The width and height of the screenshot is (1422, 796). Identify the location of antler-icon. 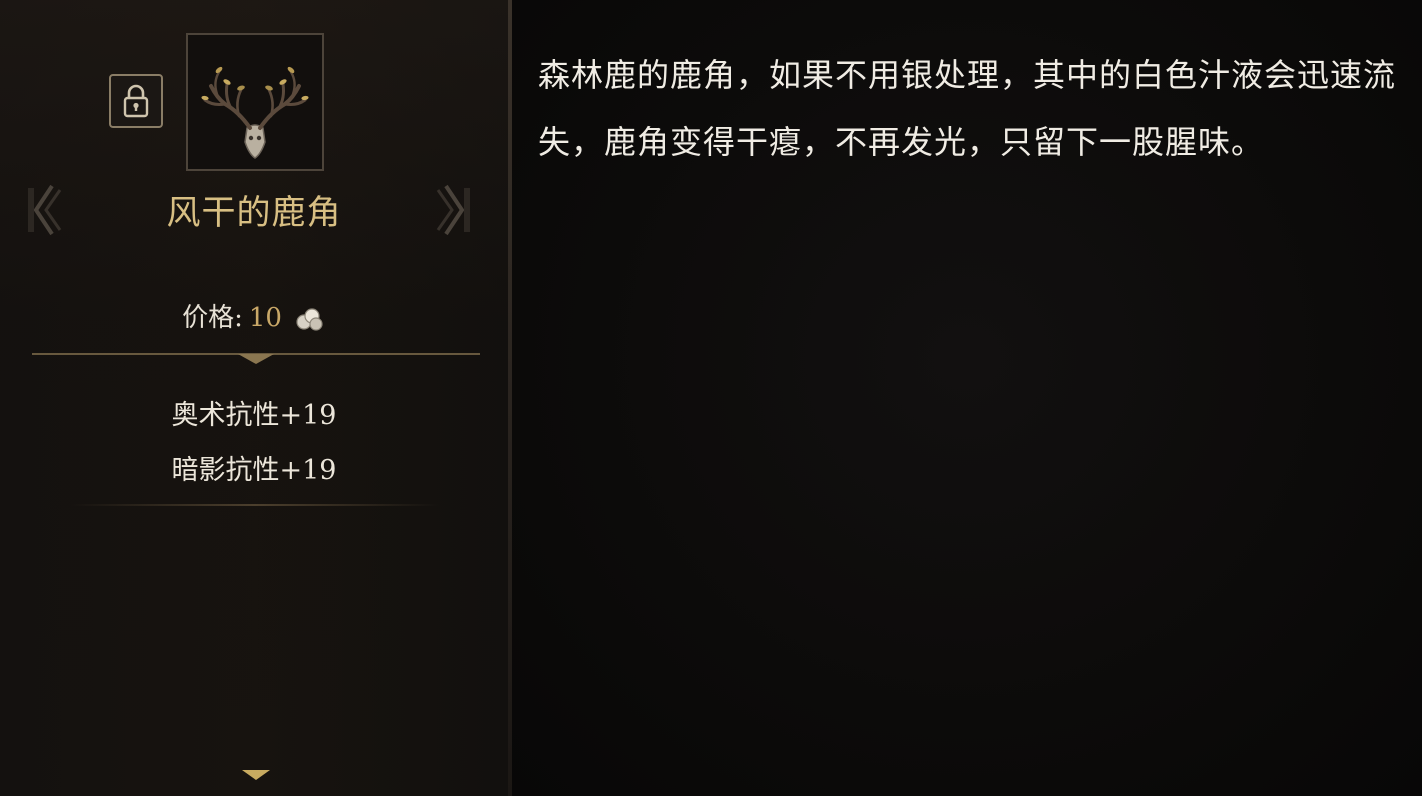
(255, 112).